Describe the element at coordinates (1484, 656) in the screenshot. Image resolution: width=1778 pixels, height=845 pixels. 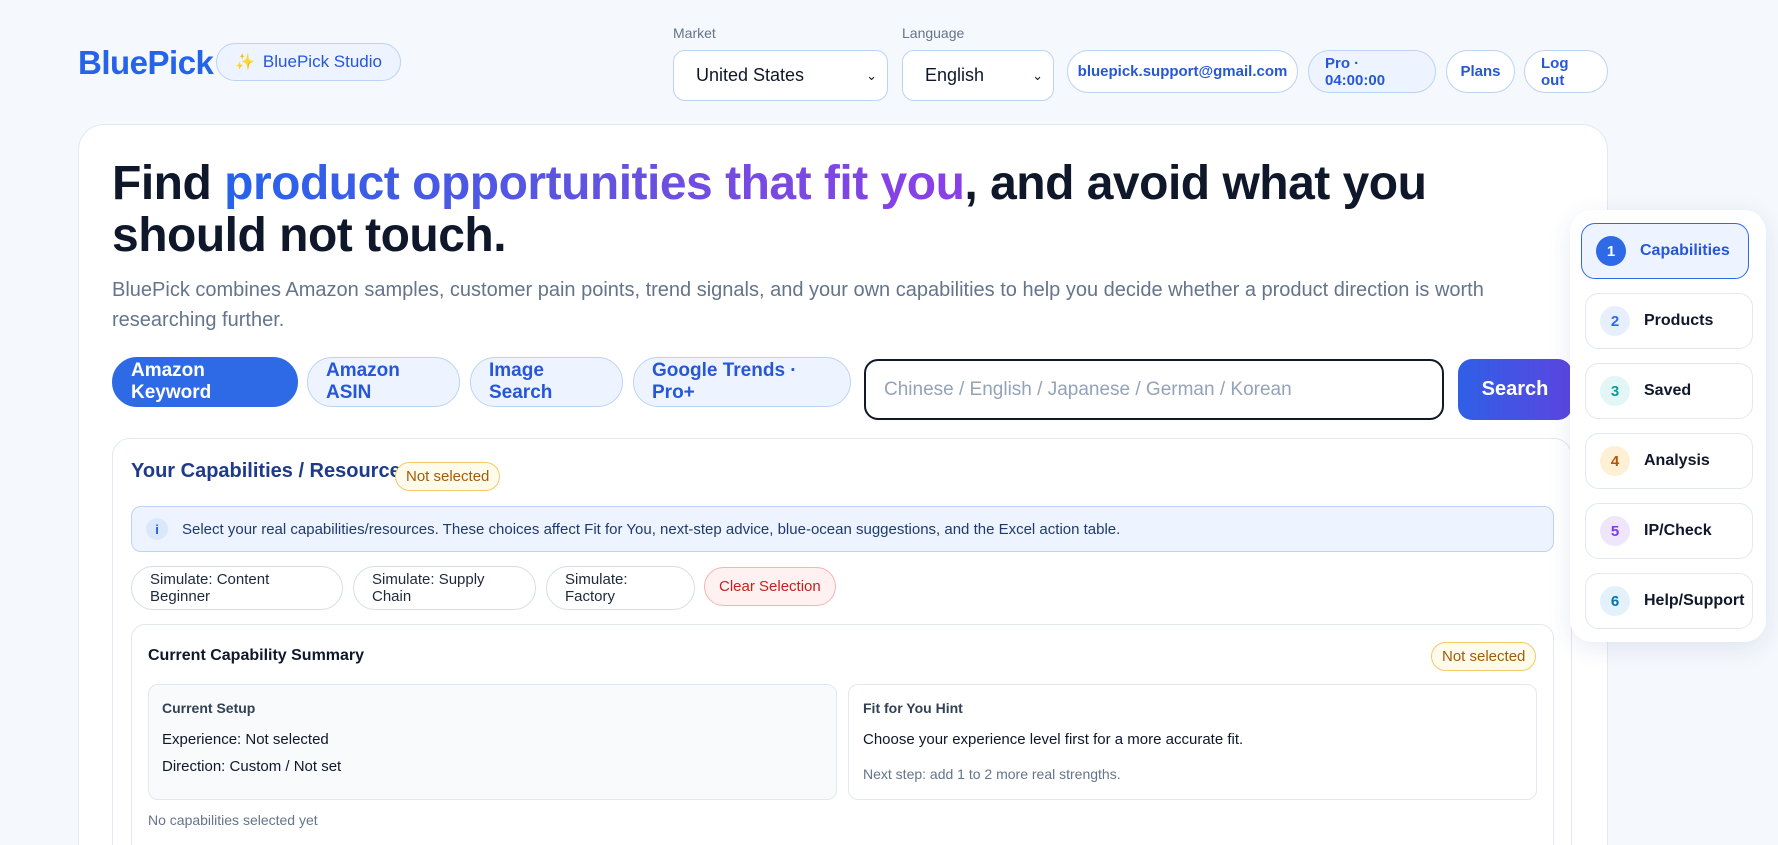
I see `summary-status-badge: Not selected` at that location.